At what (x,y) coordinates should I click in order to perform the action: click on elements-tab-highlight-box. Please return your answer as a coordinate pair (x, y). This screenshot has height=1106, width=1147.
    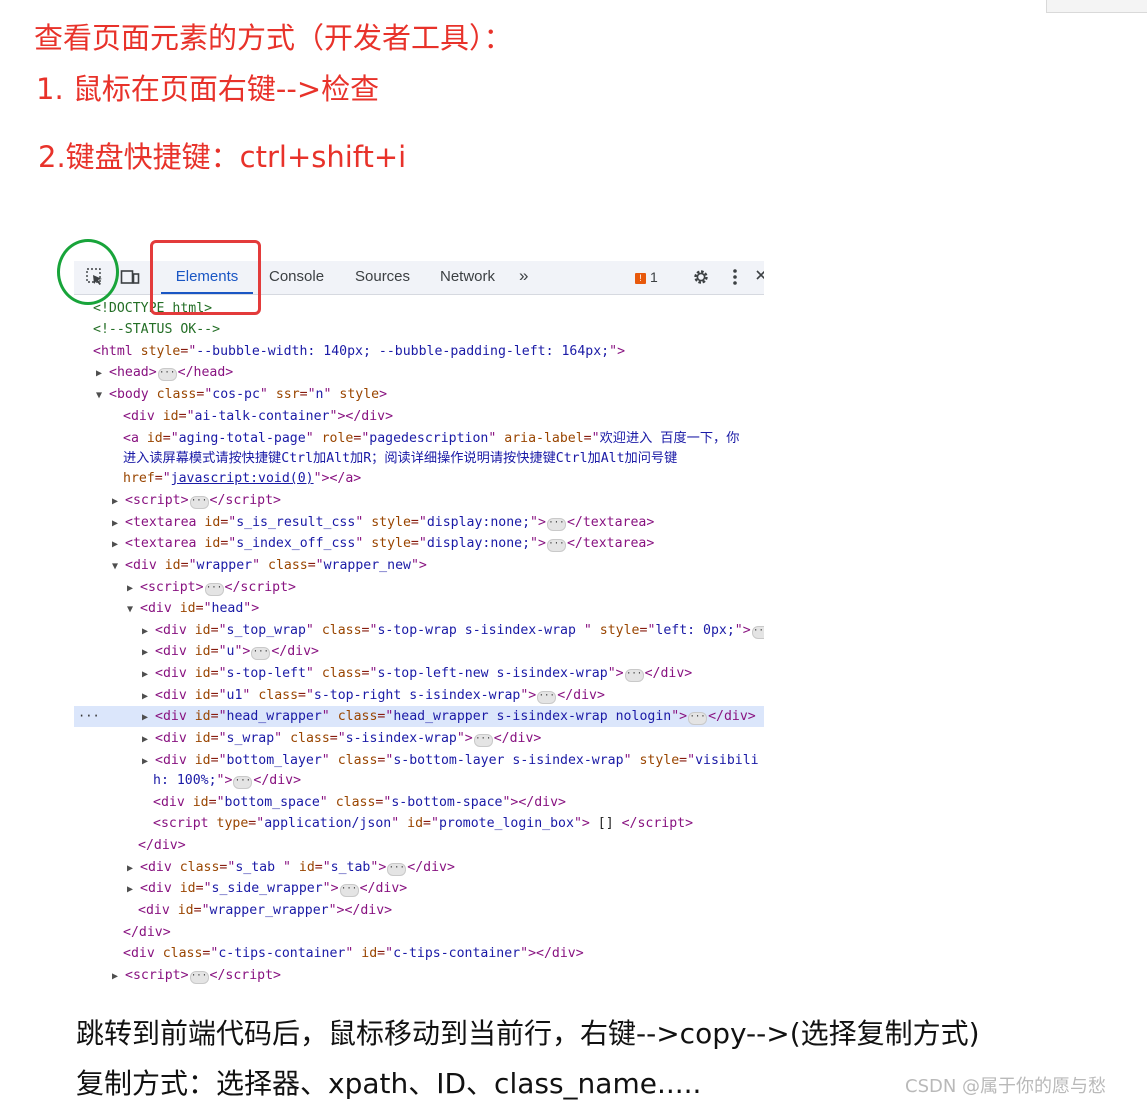
    Looking at the image, I should click on (205, 277).